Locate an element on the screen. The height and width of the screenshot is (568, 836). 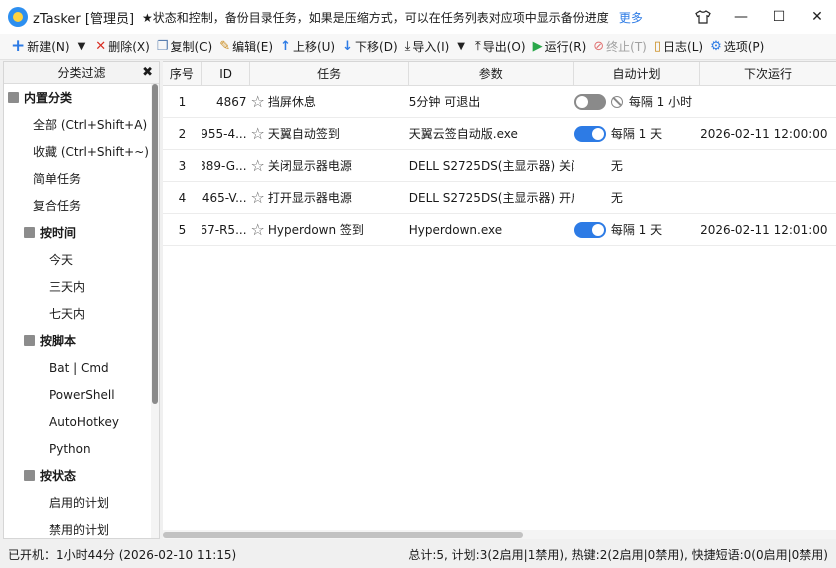
sidebar-title: 分类过滤 is located at coordinates (81, 73).